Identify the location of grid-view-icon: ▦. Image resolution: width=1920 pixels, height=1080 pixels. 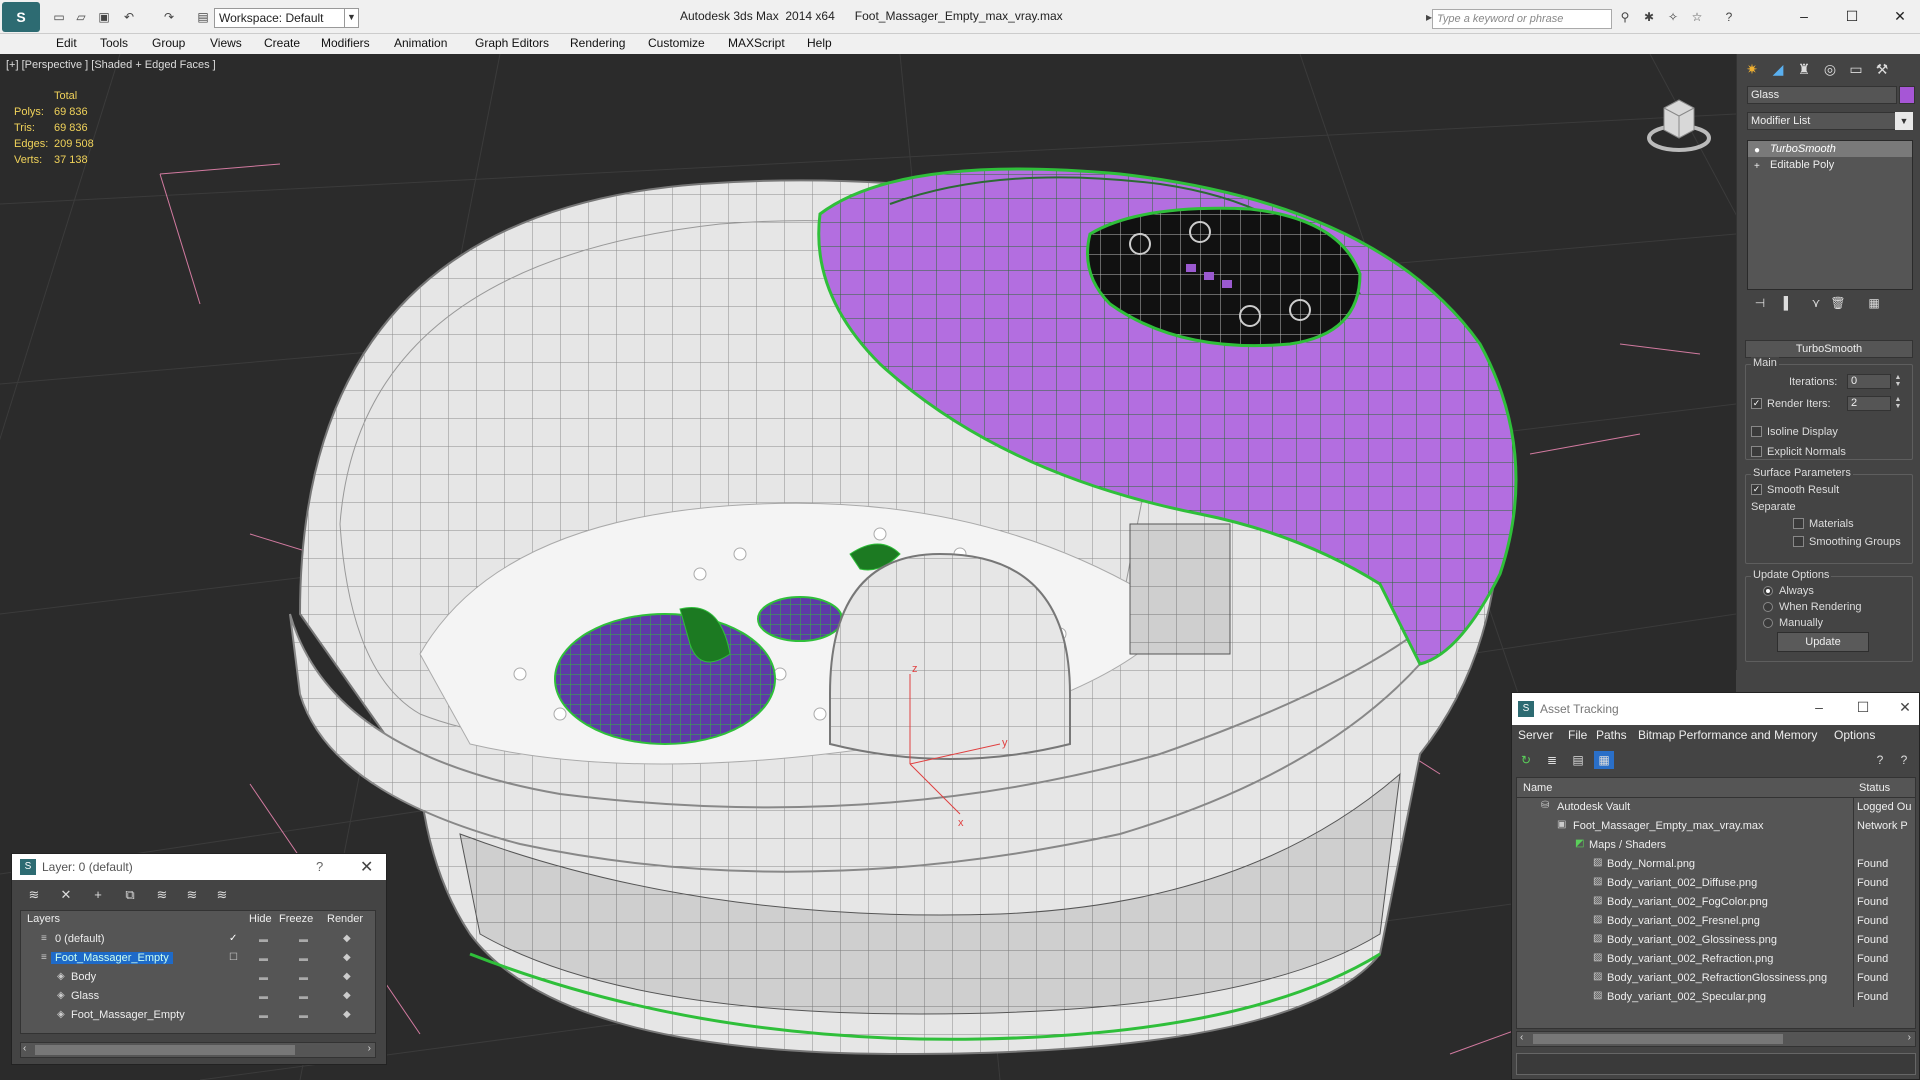
(1604, 760).